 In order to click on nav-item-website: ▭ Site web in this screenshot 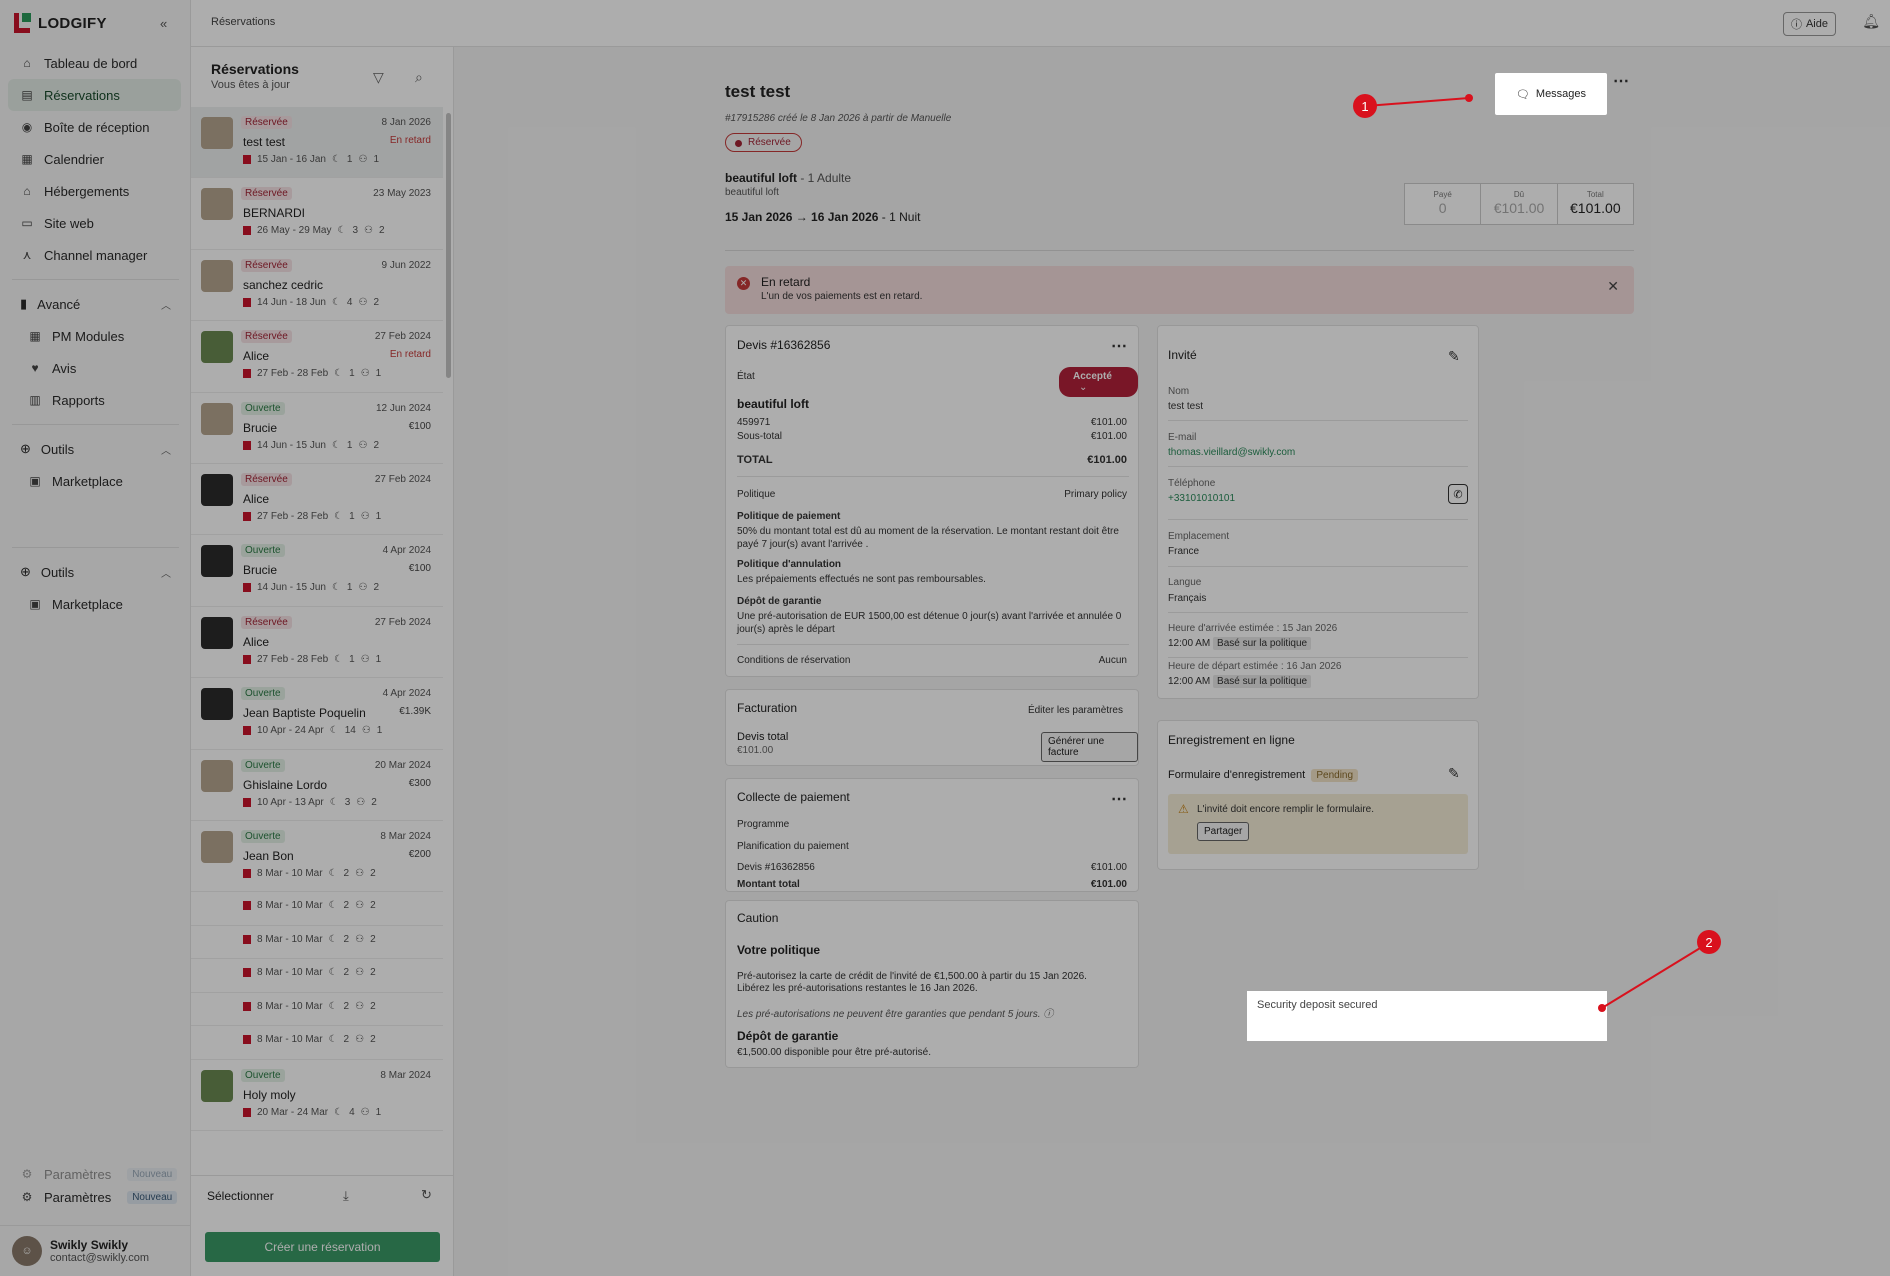, I will do `click(95, 223)`.